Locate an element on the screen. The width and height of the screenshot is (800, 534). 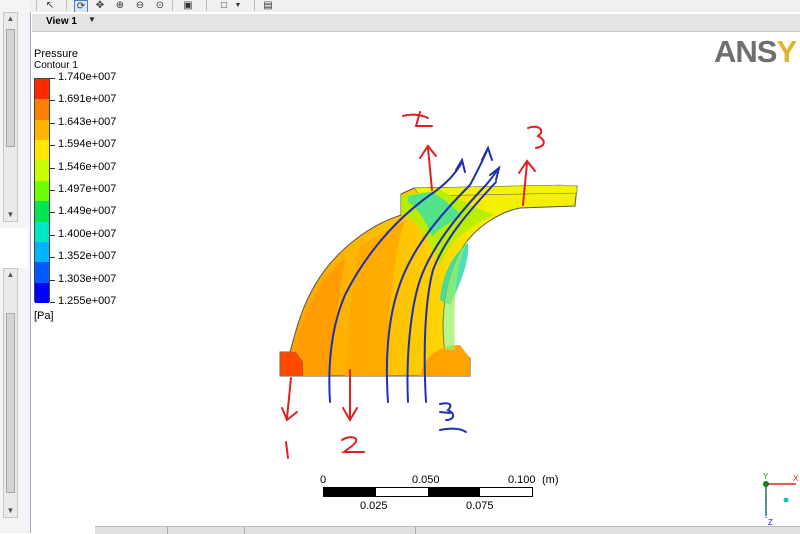
scale-unit: (m) is located at coordinates (550, 480).